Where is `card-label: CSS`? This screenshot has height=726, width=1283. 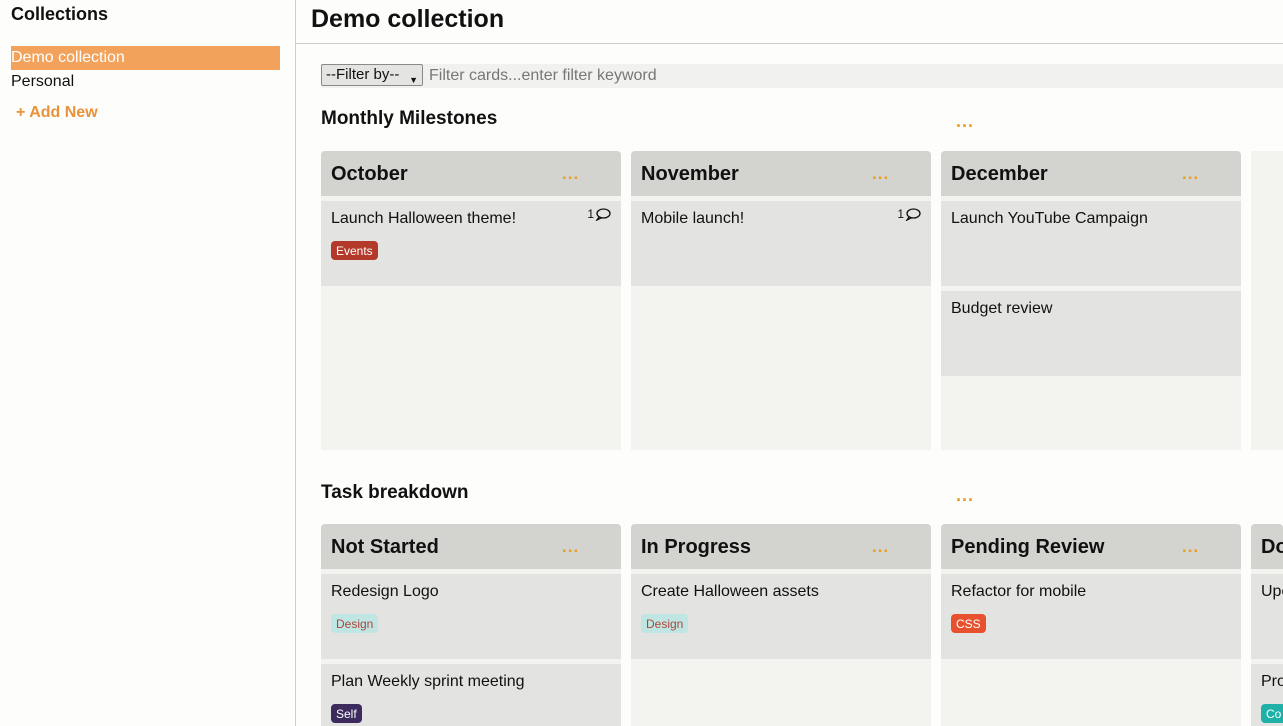
card-label: CSS is located at coordinates (968, 623).